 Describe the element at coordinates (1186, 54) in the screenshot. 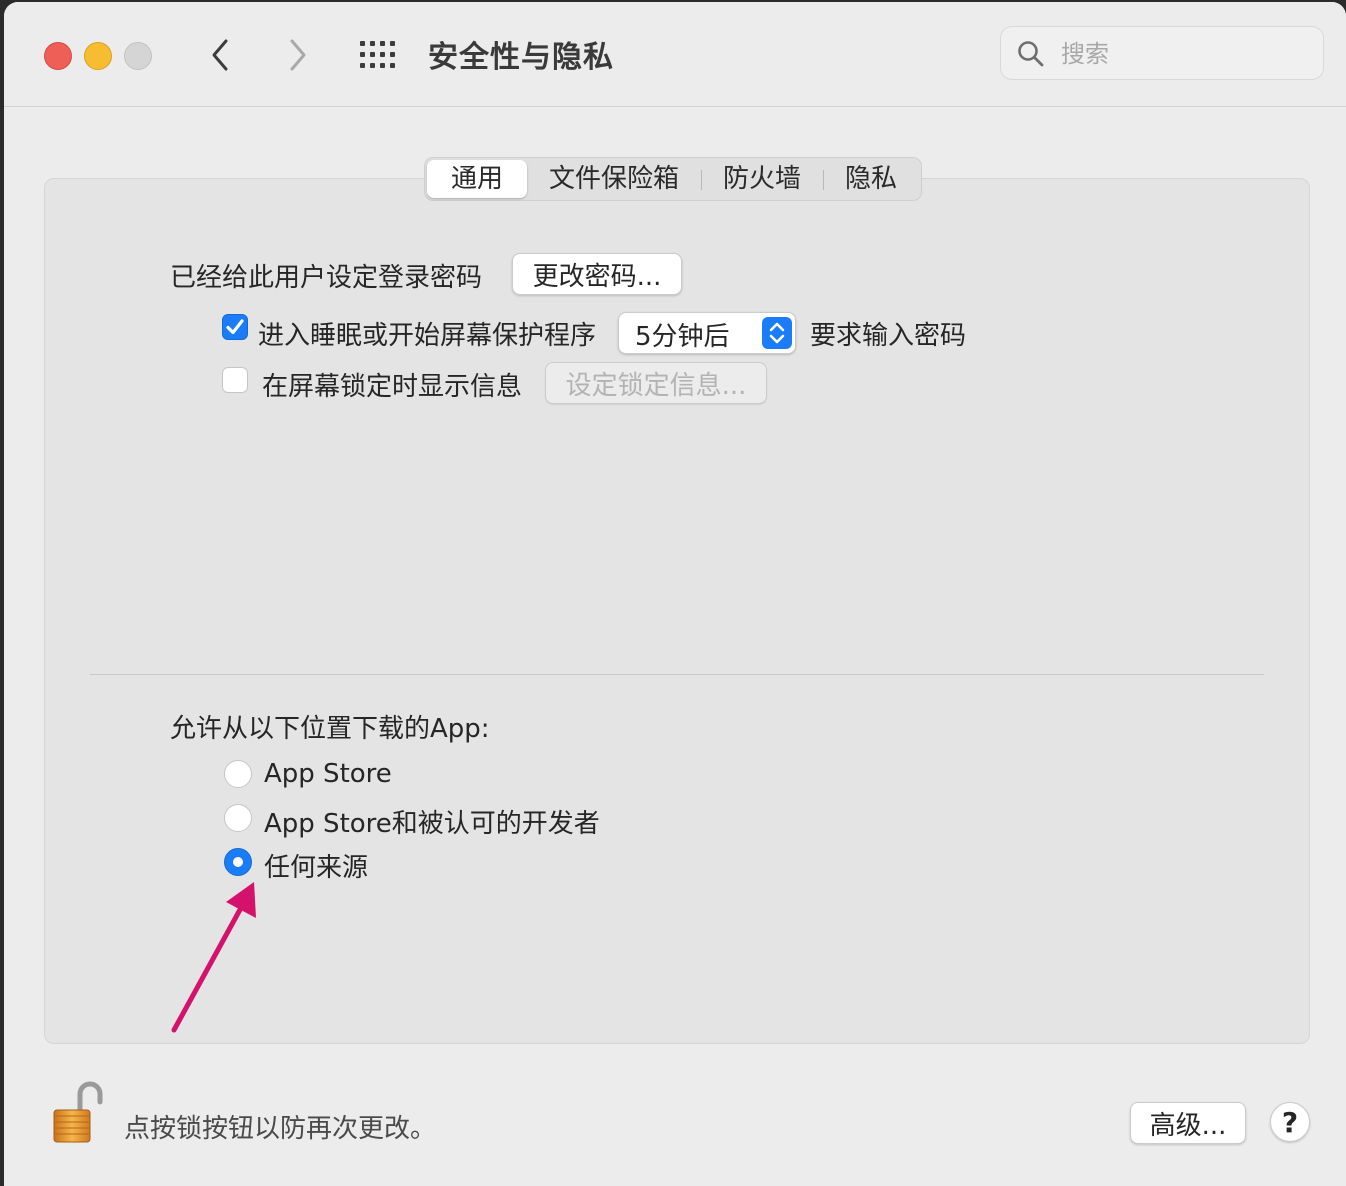

I see `search-input` at that location.